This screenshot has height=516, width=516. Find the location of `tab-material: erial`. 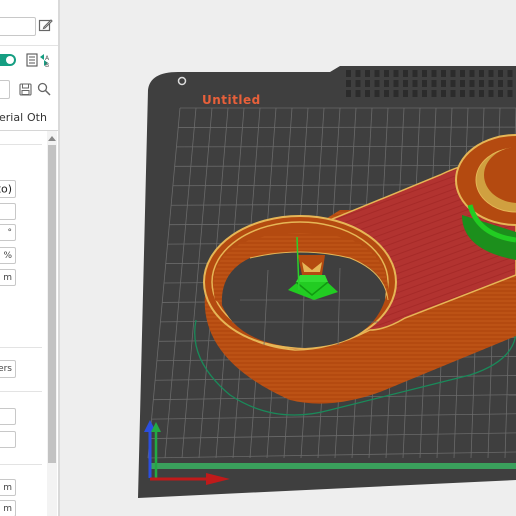

tab-material: erial is located at coordinates (11, 117).